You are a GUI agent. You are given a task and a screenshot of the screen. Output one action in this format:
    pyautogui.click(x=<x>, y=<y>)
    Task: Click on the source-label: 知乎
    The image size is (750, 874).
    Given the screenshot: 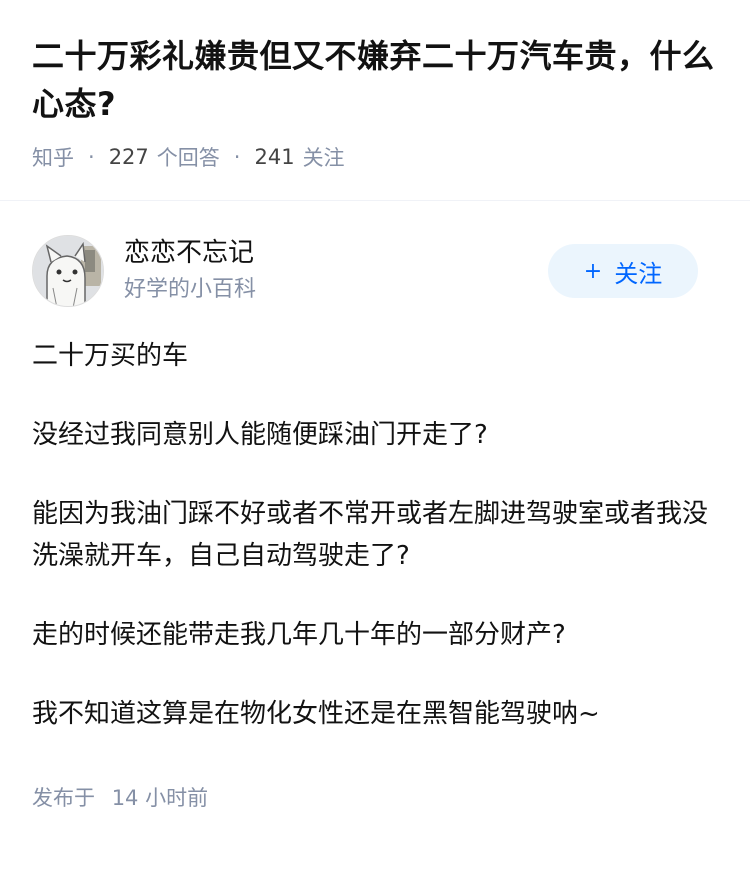 What is the action you would take?
    pyautogui.click(x=53, y=157)
    